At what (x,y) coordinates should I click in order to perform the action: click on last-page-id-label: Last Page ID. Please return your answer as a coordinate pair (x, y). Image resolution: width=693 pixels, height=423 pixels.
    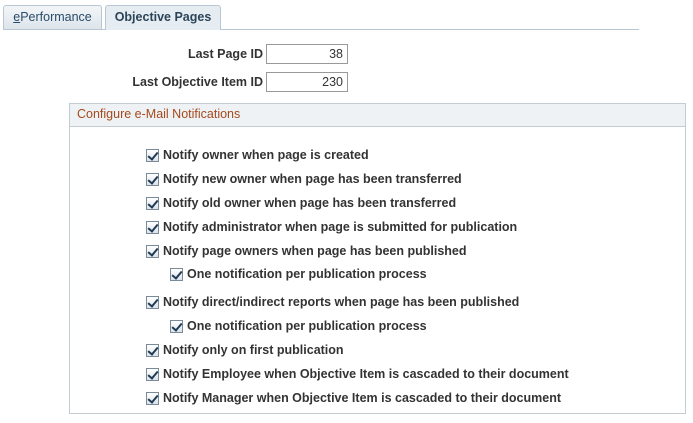
    Looking at the image, I should click on (225, 54).